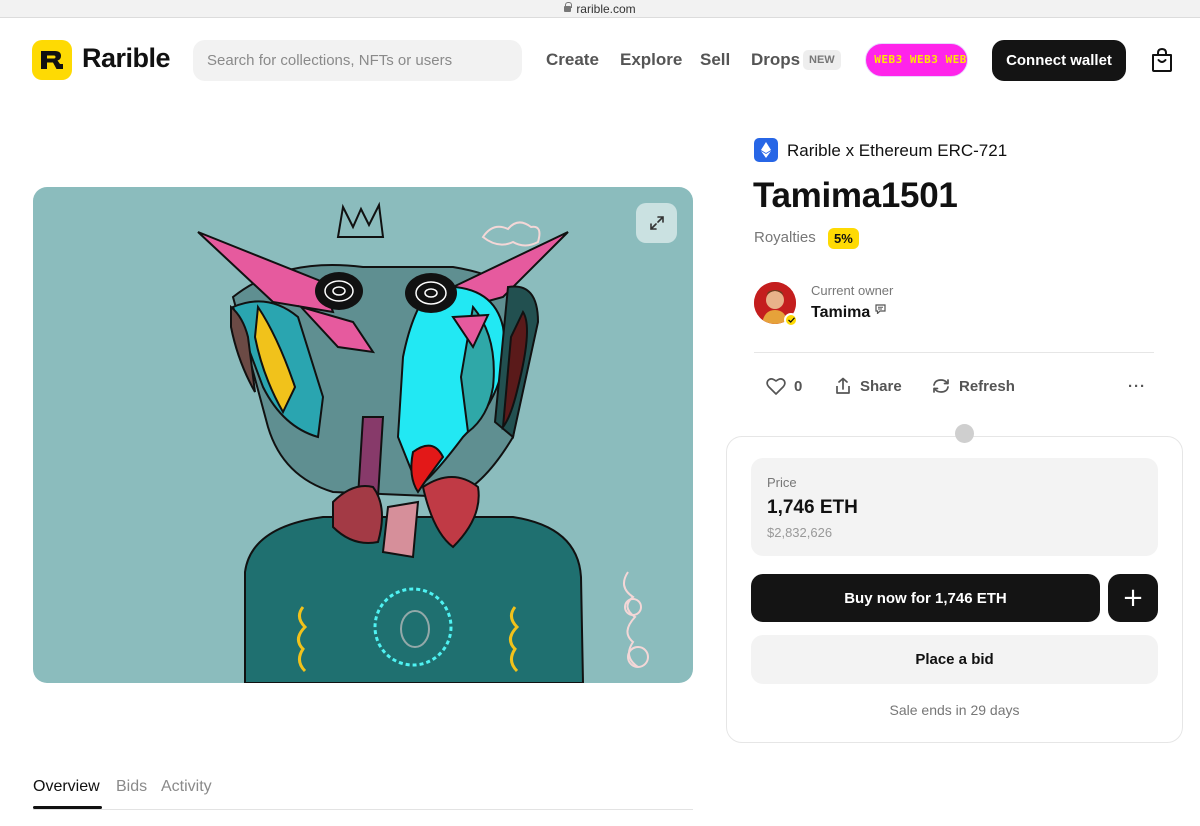 The height and width of the screenshot is (826, 1200). I want to click on share-button: Share, so click(868, 386).